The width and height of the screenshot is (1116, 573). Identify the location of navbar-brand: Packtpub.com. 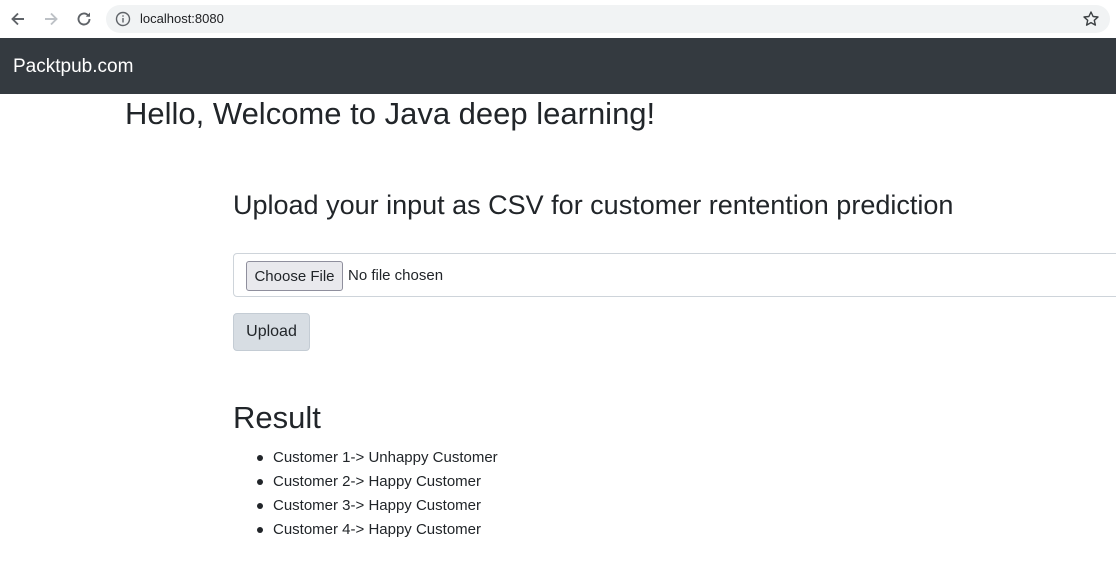
(73, 67).